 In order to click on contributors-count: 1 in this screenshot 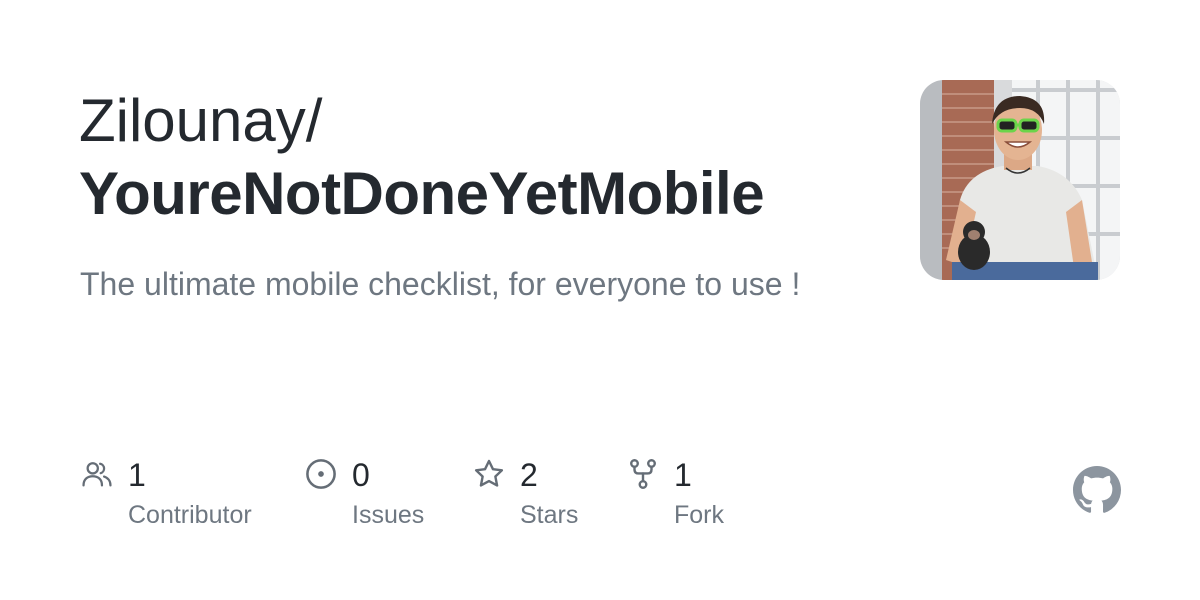, I will do `click(137, 475)`.